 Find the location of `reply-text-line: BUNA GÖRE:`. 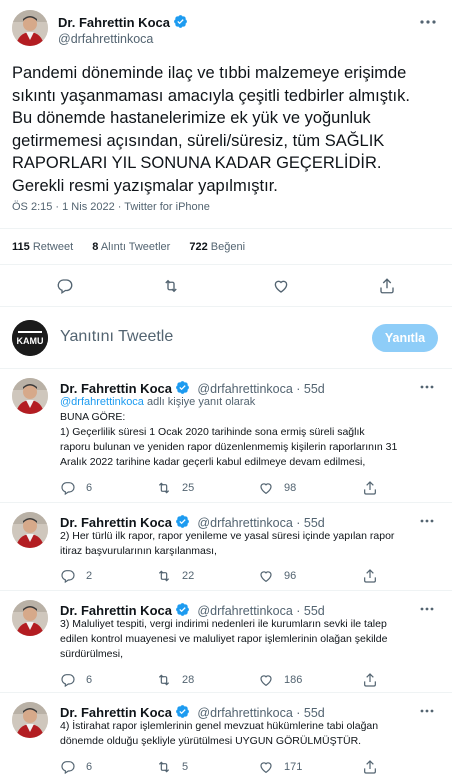

reply-text-line: BUNA GÖRE: is located at coordinates (93, 417).